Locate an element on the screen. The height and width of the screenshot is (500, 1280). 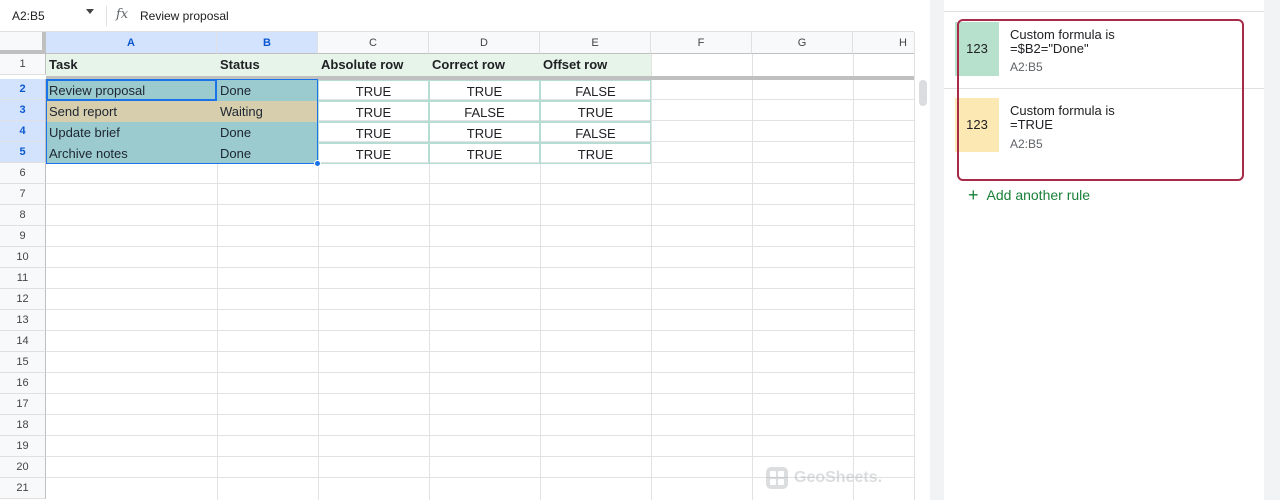
name-box: A2:B5 is located at coordinates (50, 16).